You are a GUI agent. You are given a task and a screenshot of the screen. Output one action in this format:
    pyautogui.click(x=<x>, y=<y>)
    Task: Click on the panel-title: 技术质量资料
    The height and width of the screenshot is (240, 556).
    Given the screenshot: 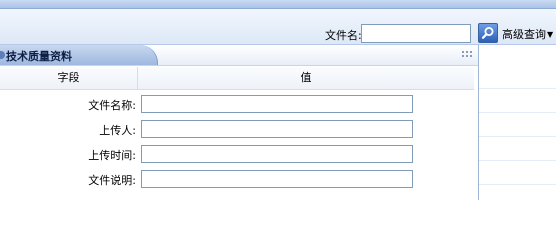 What is the action you would take?
    pyautogui.click(x=39, y=56)
    